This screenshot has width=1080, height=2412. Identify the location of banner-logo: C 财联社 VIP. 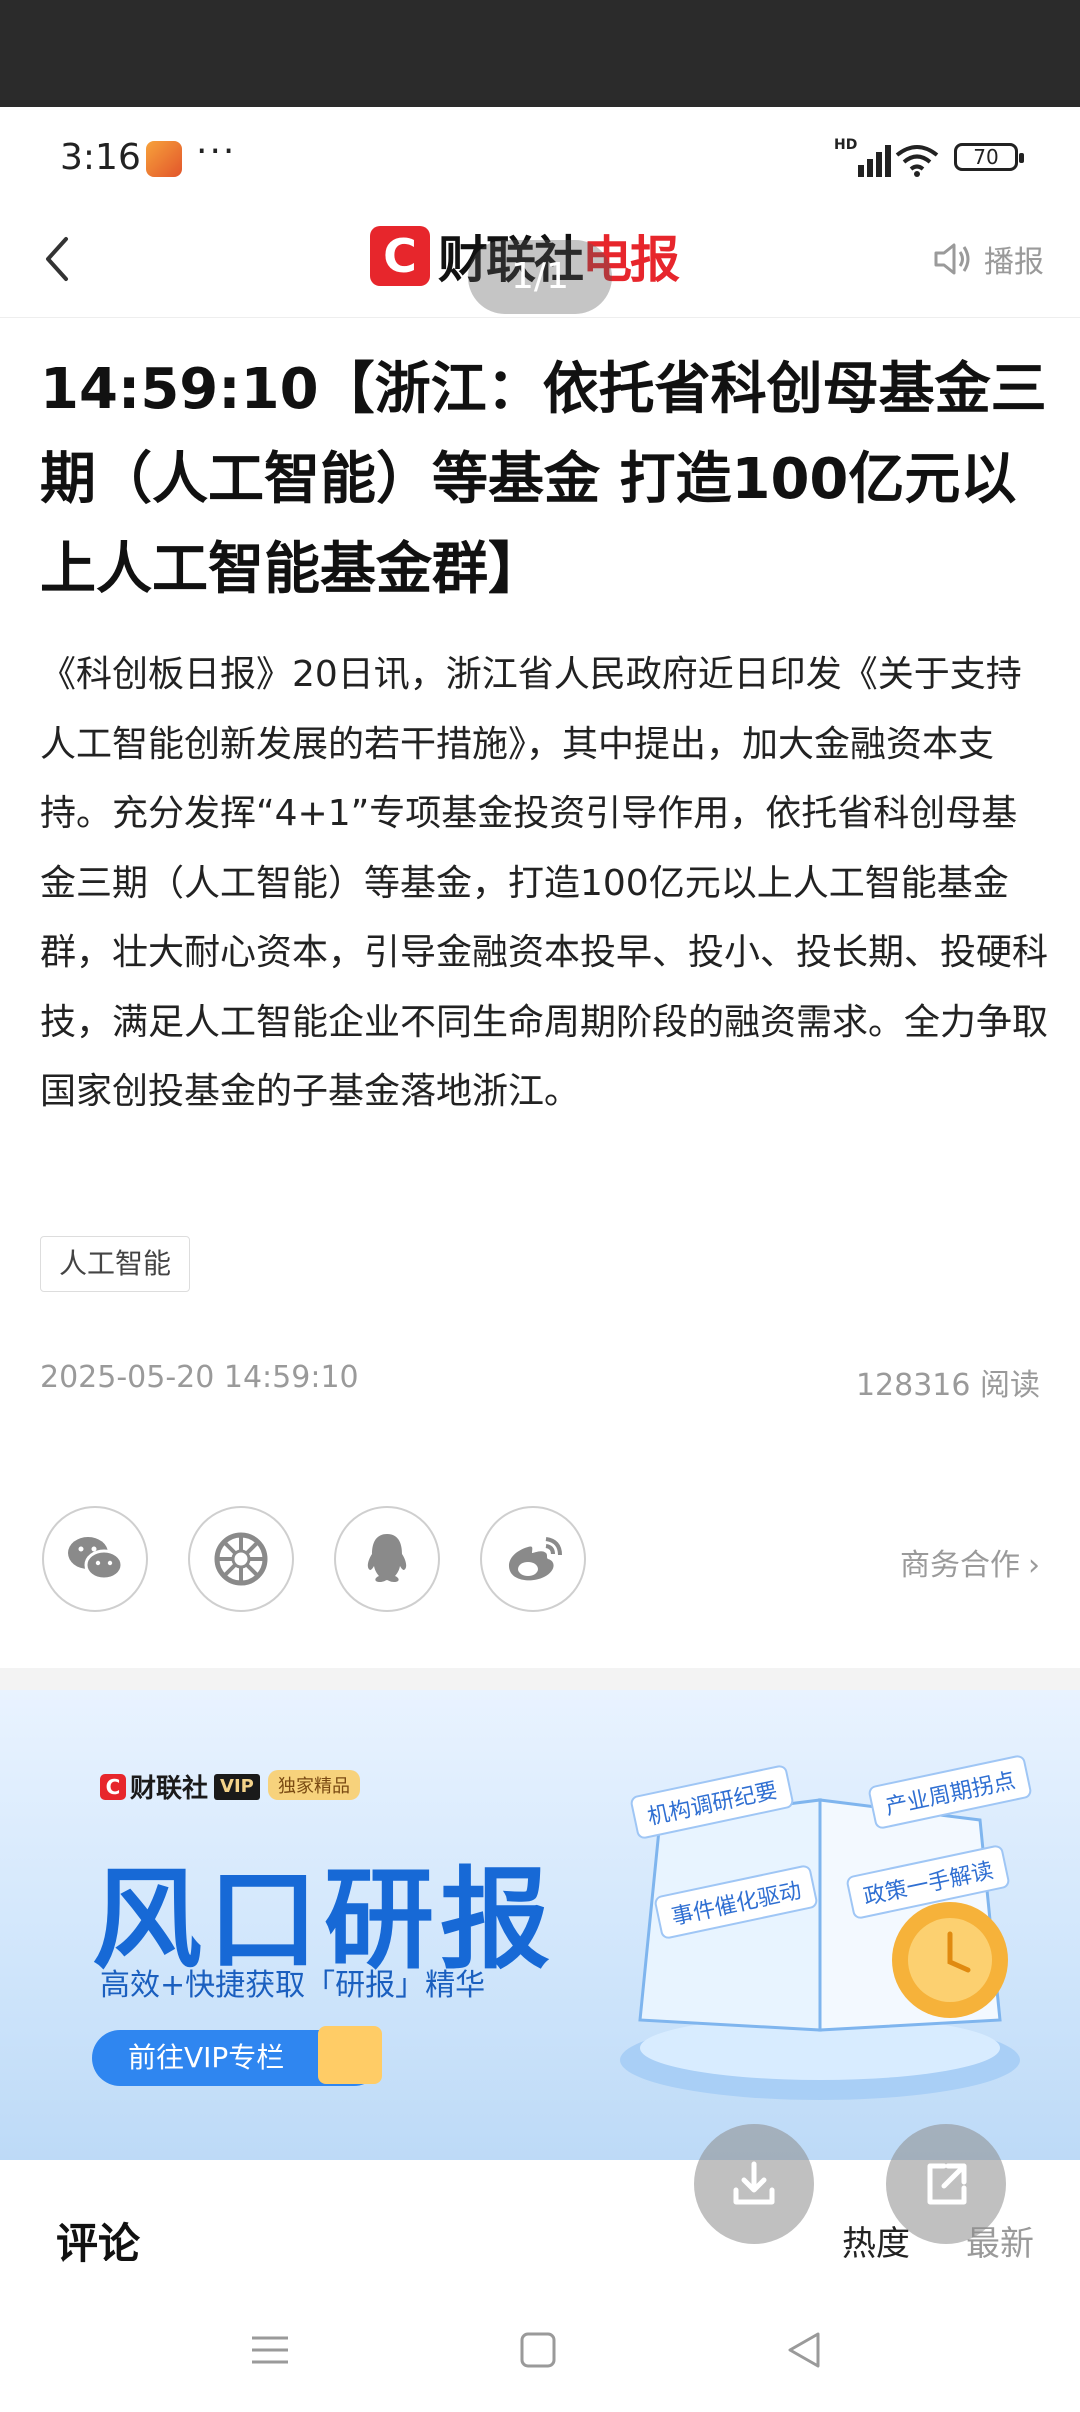
(180, 1786).